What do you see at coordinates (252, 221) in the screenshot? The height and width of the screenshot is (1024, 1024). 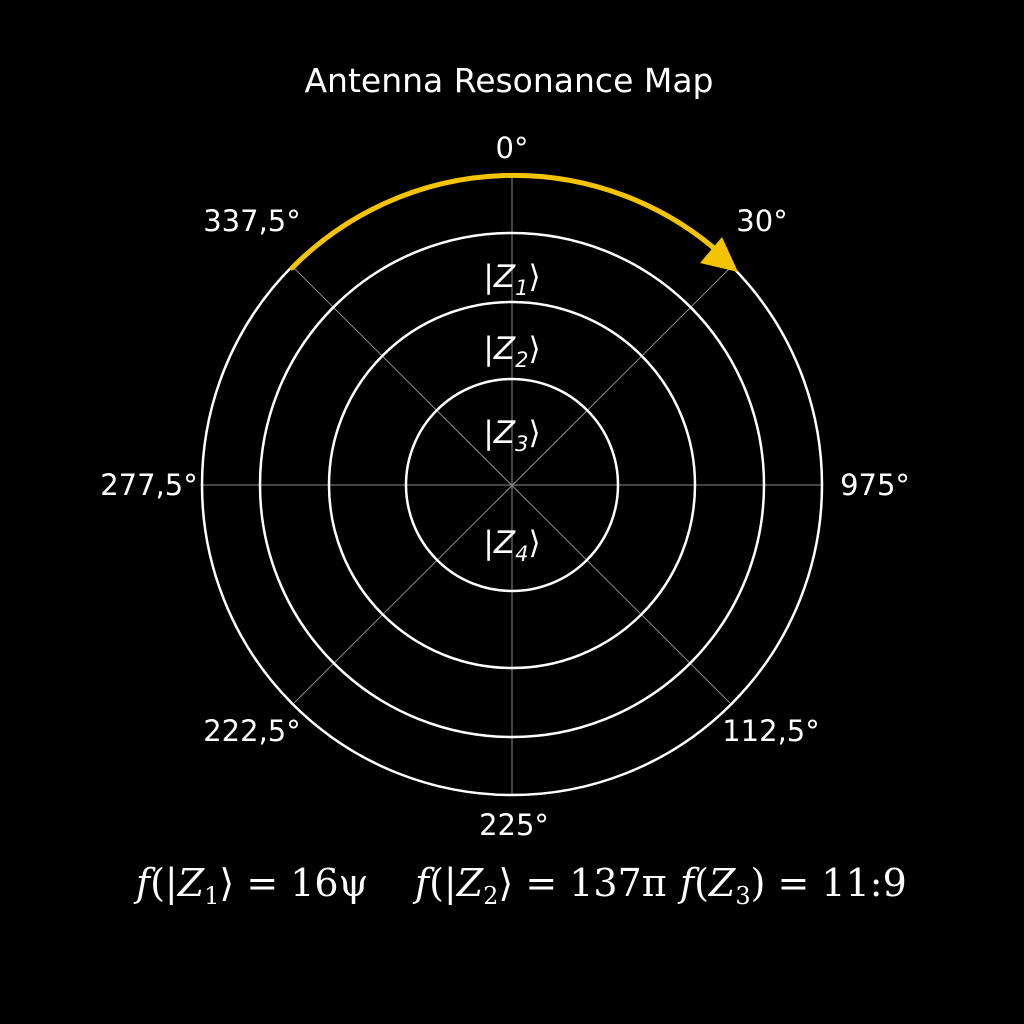 I see `angle-label-top-left: 337,5°` at bounding box center [252, 221].